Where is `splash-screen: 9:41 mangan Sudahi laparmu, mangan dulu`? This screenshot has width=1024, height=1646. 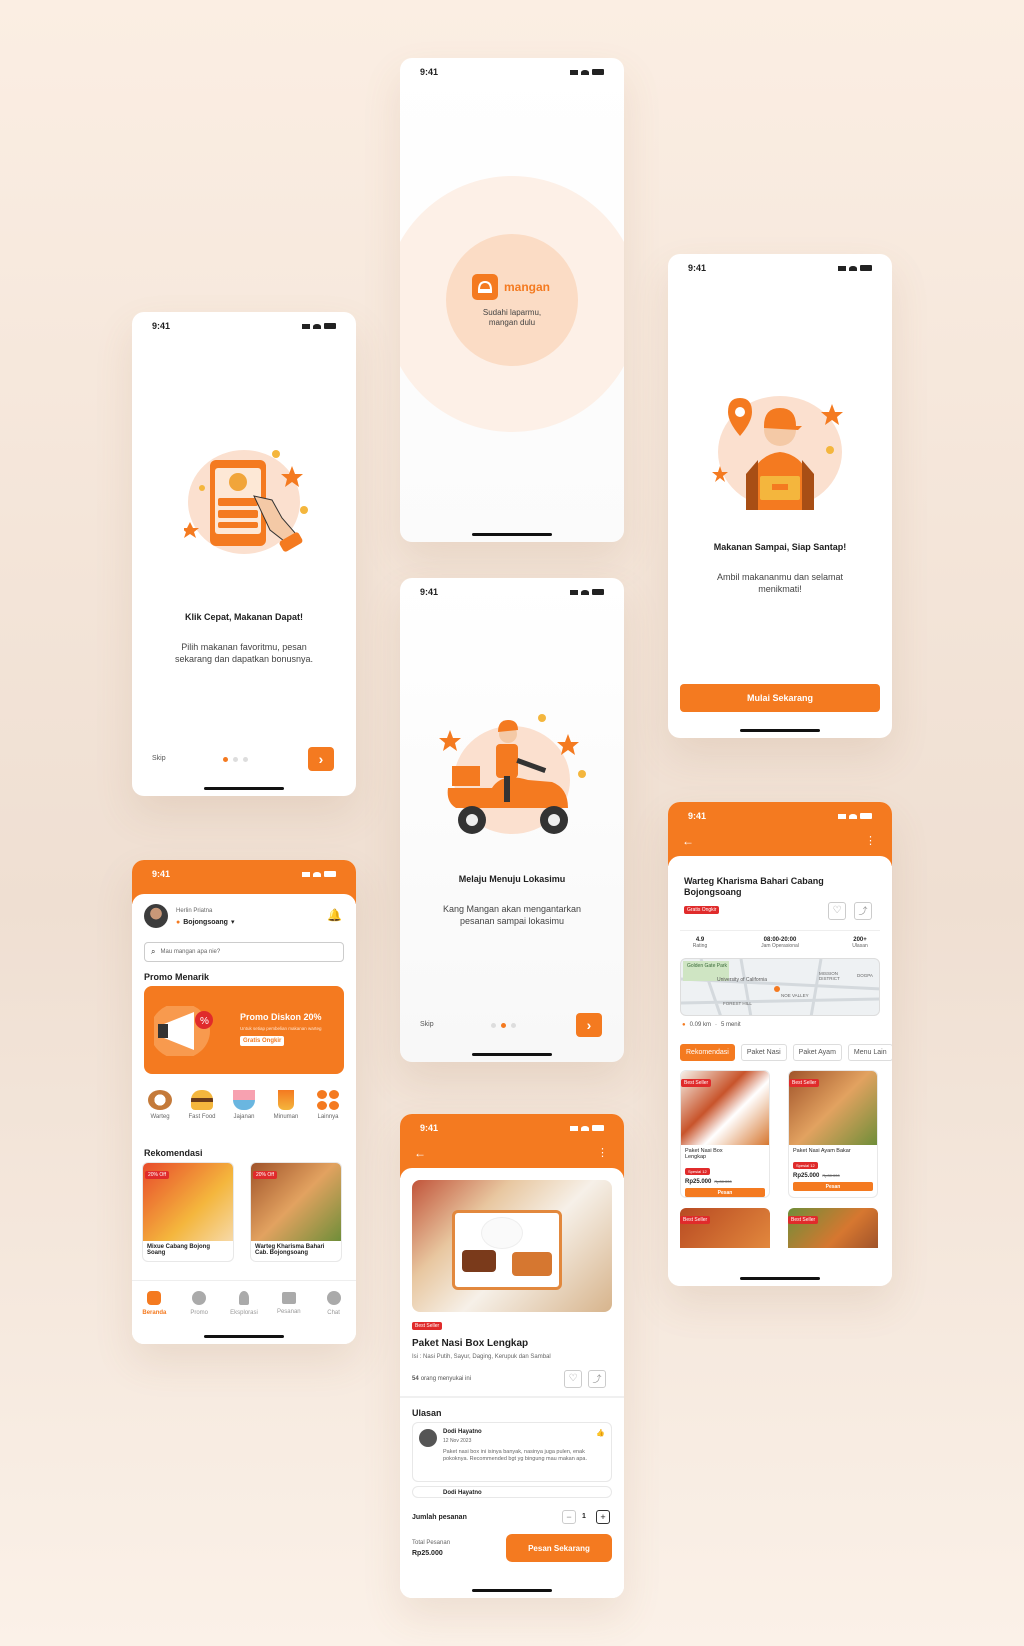 splash-screen: 9:41 mangan Sudahi laparmu, mangan dulu is located at coordinates (512, 300).